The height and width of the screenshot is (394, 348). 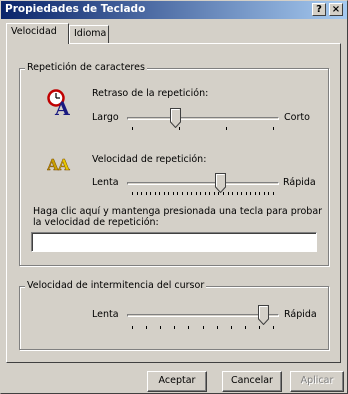 I want to click on apply-button: Aplicar, so click(x=317, y=381).